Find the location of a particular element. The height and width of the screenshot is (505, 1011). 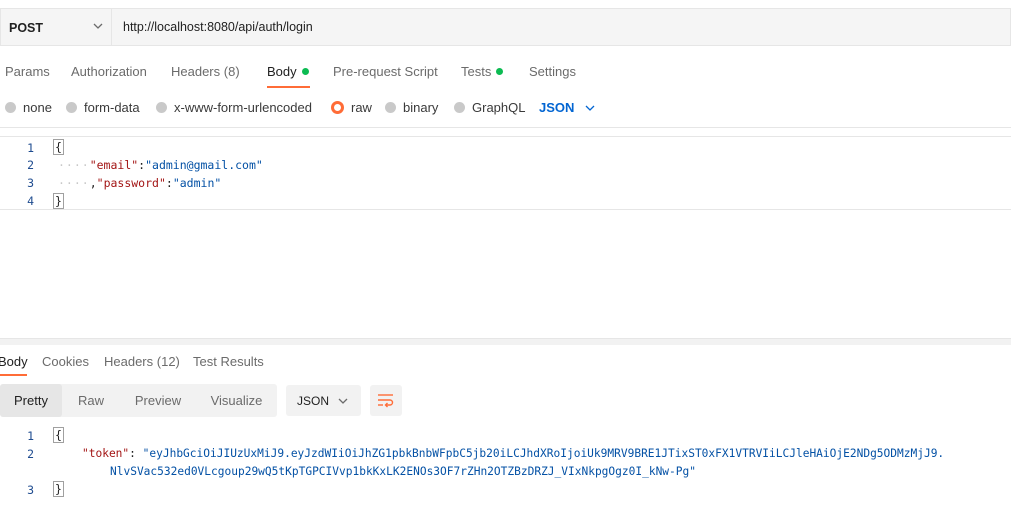

radio-form-data: form-data is located at coordinates (103, 107).